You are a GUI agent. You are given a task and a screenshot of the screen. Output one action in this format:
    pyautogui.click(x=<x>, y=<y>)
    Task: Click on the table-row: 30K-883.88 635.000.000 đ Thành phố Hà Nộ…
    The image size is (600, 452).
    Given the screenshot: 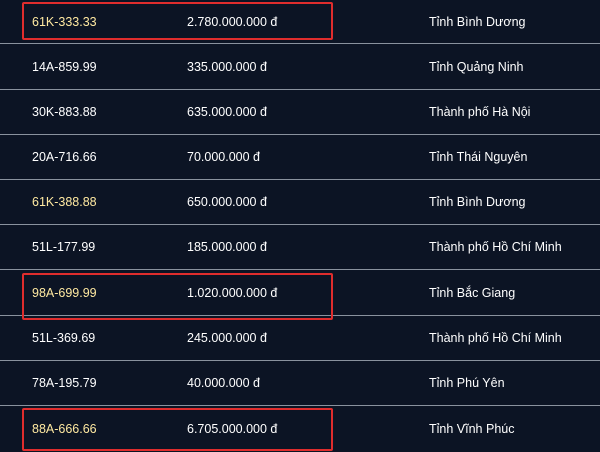 What is the action you would take?
    pyautogui.click(x=300, y=112)
    